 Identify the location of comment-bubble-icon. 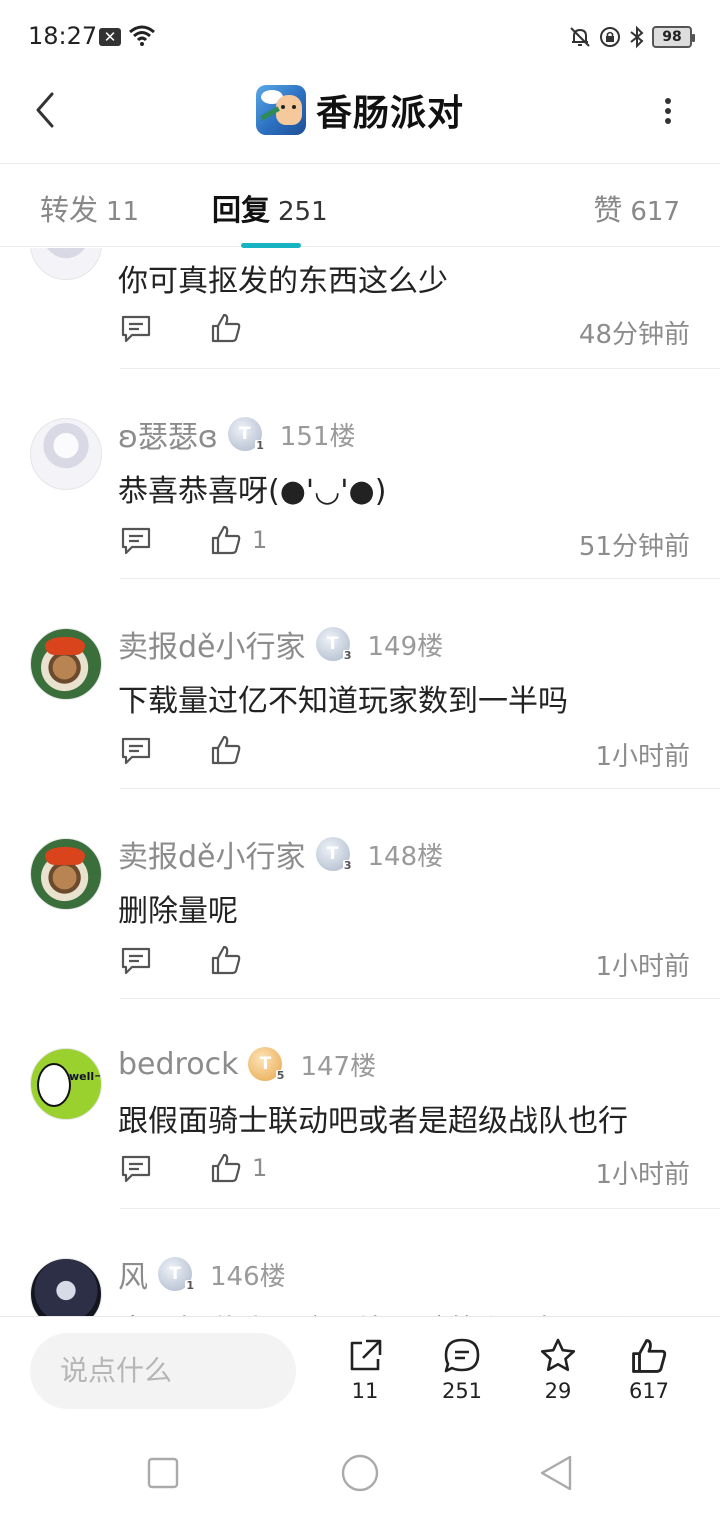
(462, 1355).